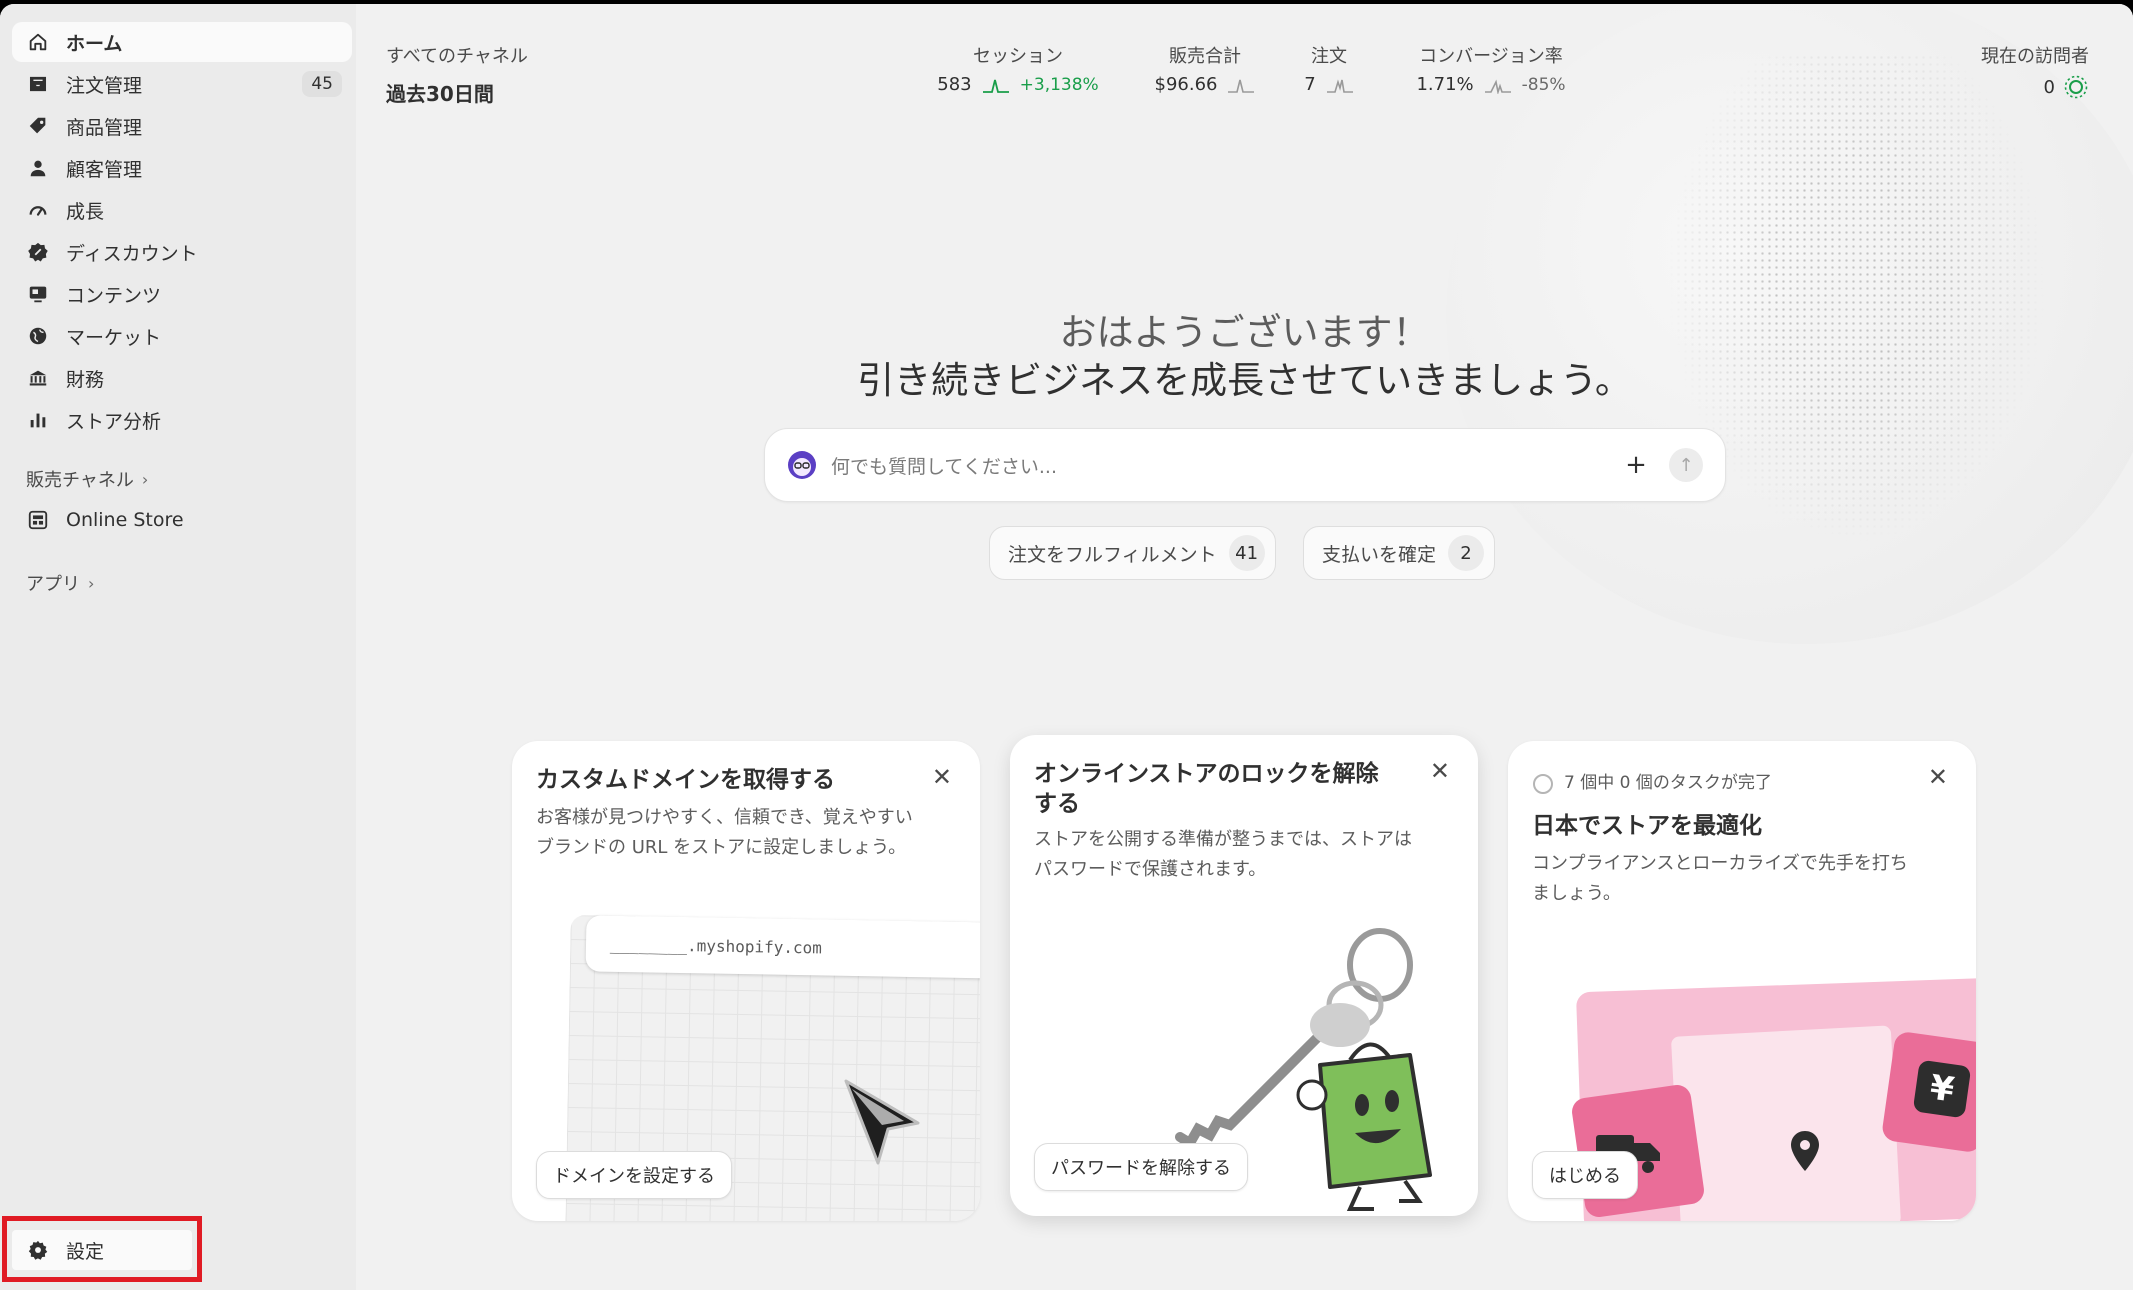 This screenshot has width=2133, height=1290. What do you see at coordinates (1205, 56) in the screenshot?
I see `metric-label: 販売合計` at bounding box center [1205, 56].